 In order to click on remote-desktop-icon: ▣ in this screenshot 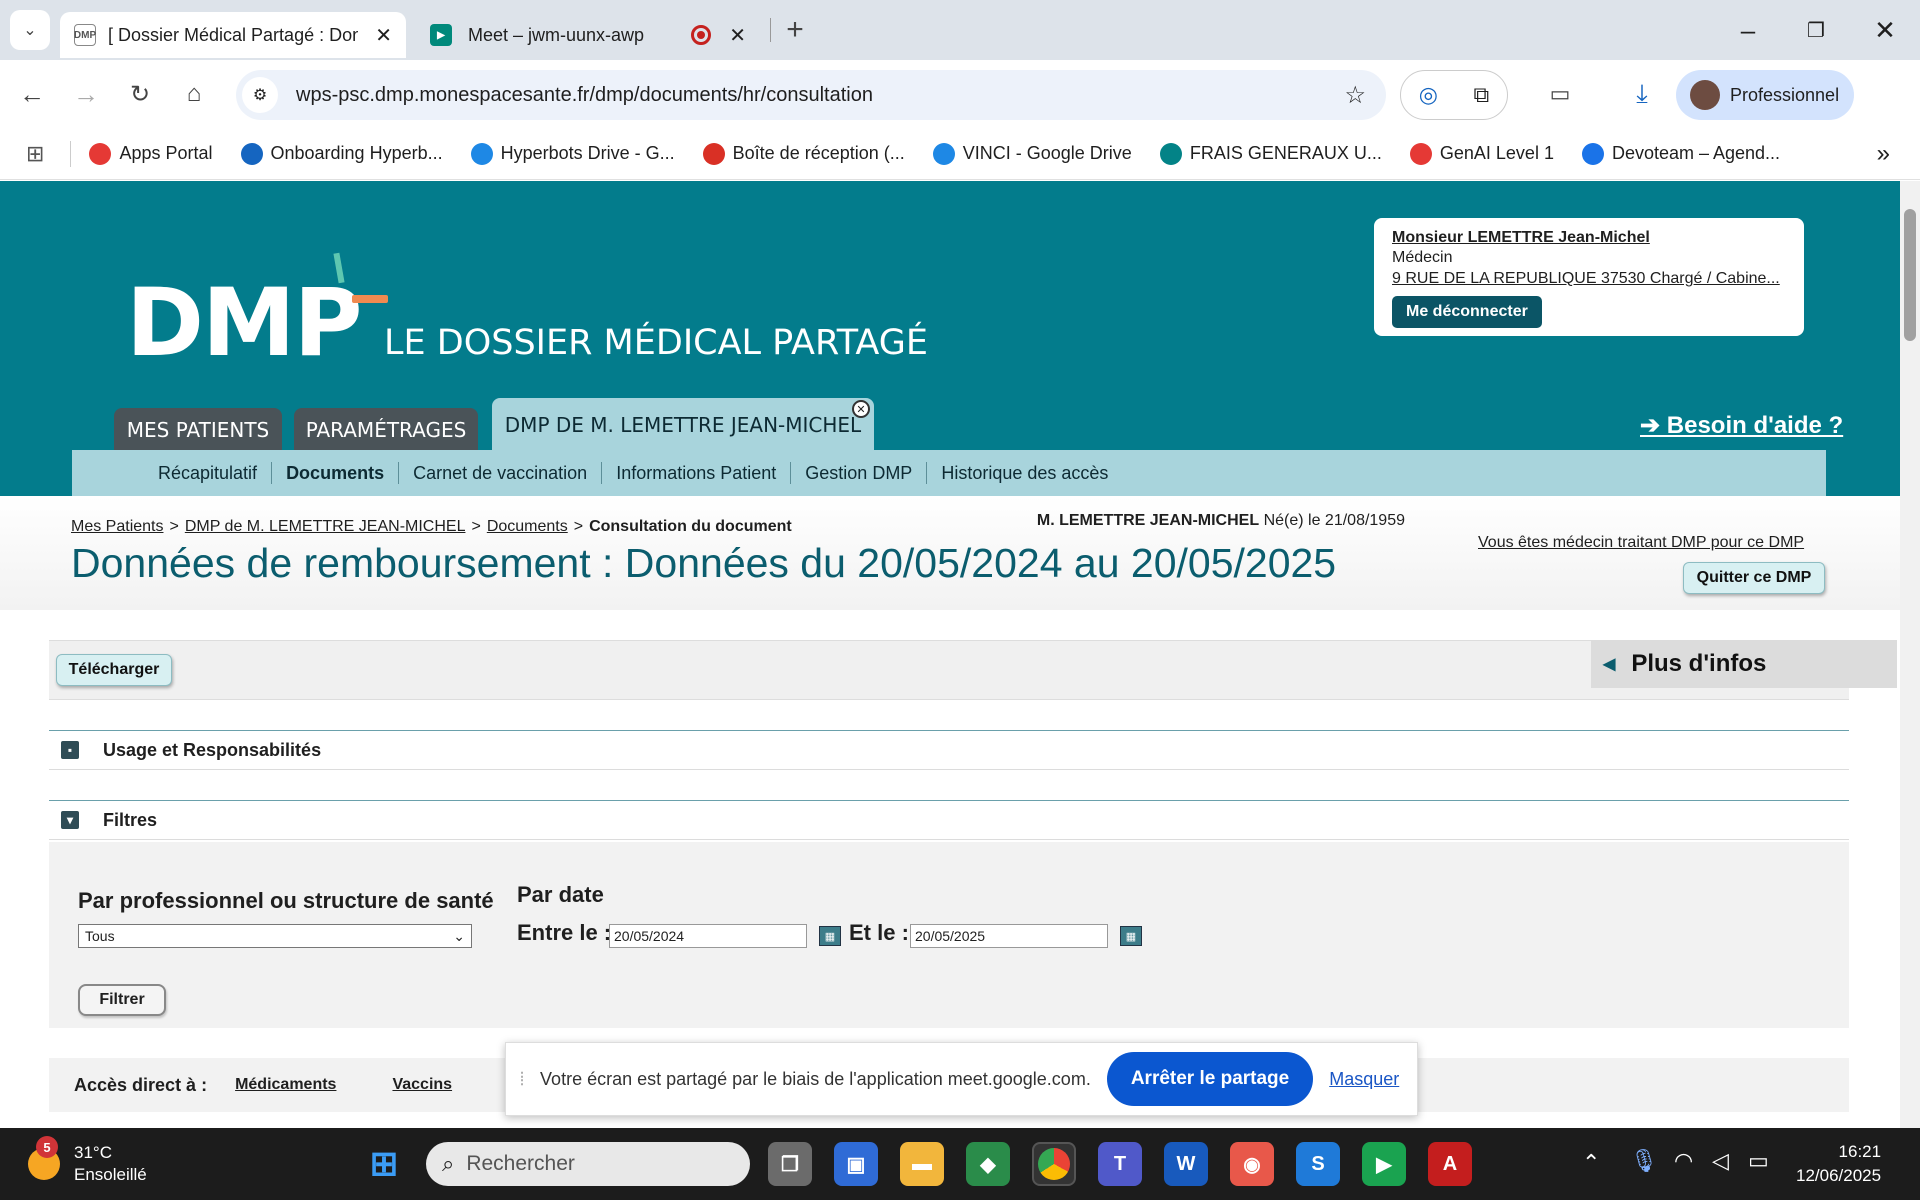, I will do `click(856, 1164)`.